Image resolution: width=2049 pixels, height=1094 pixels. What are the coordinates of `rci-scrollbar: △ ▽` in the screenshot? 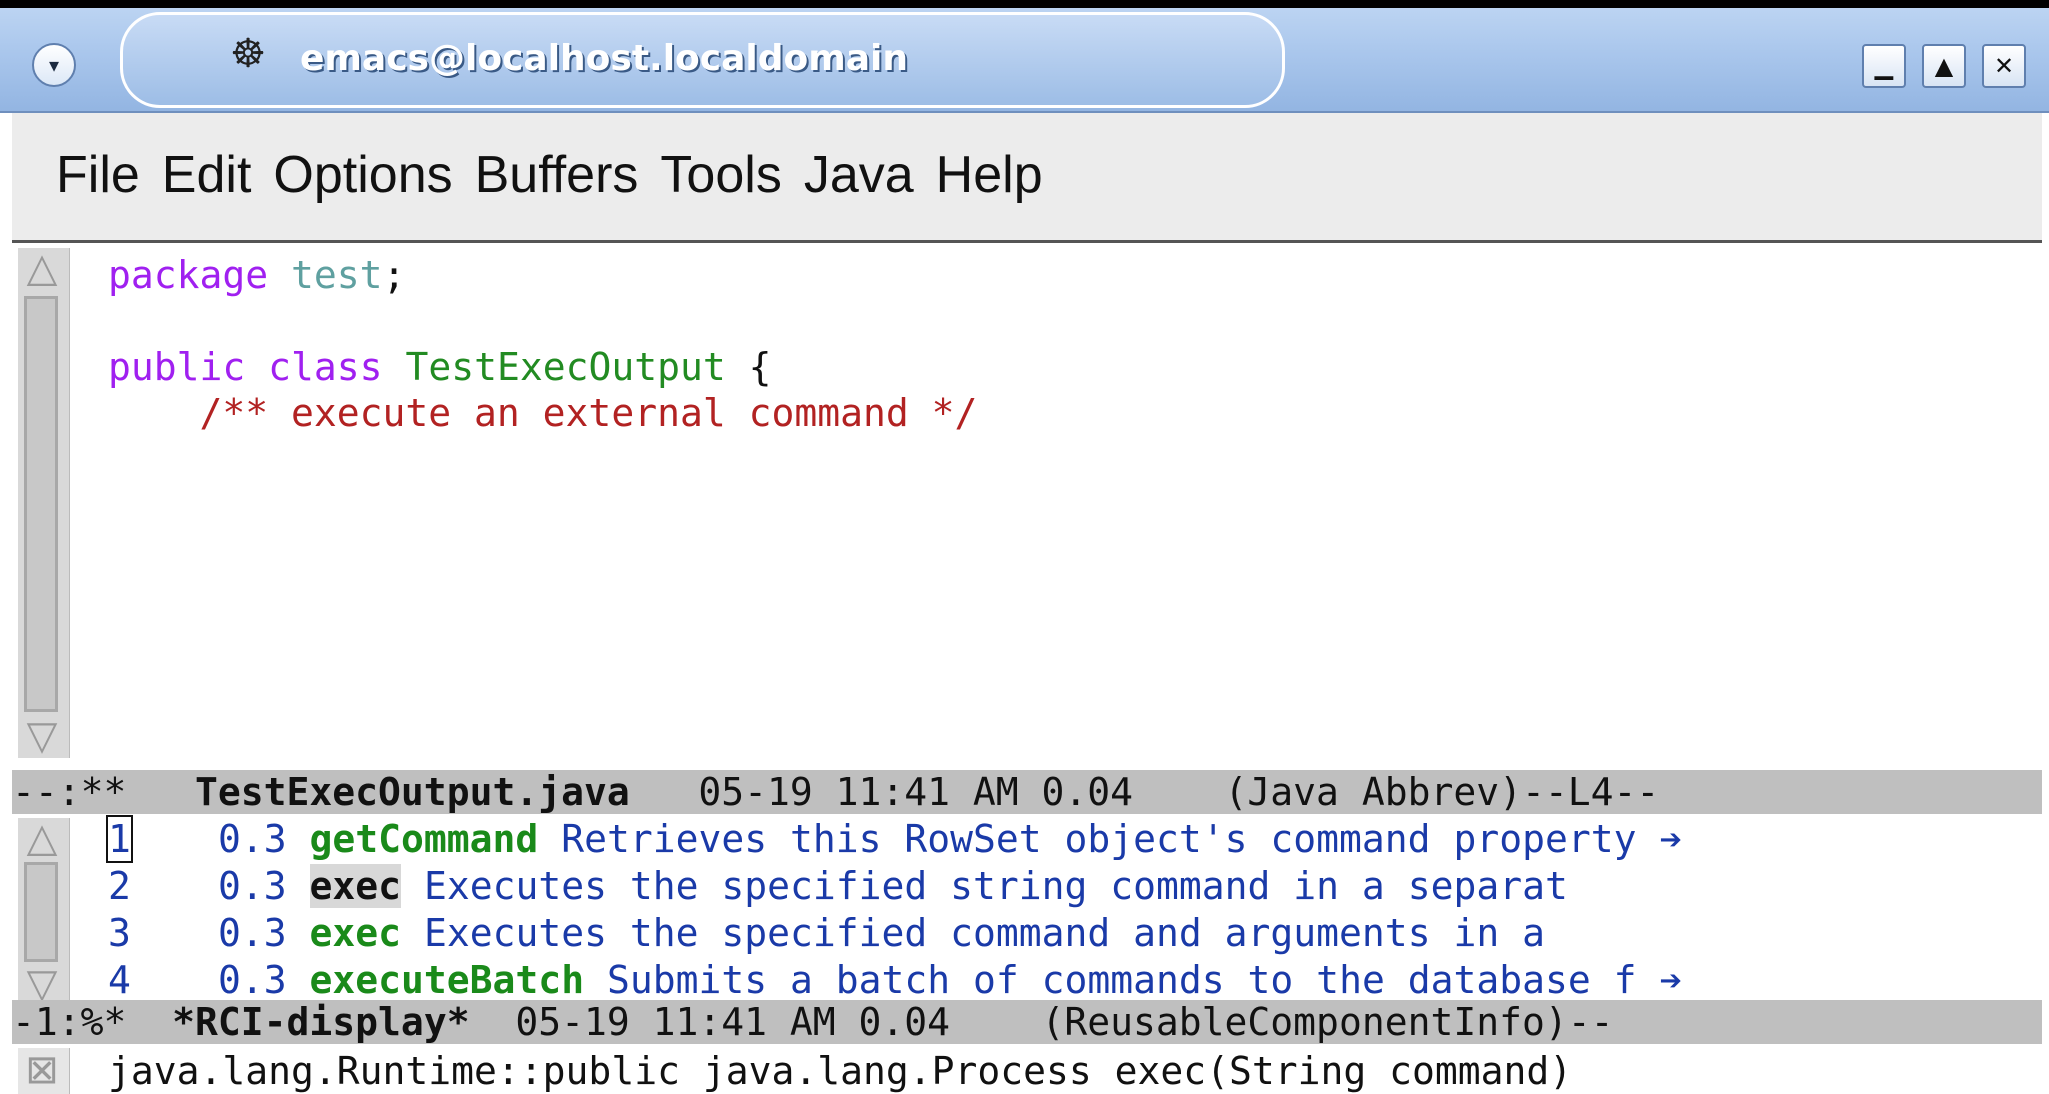 It's located at (44, 911).